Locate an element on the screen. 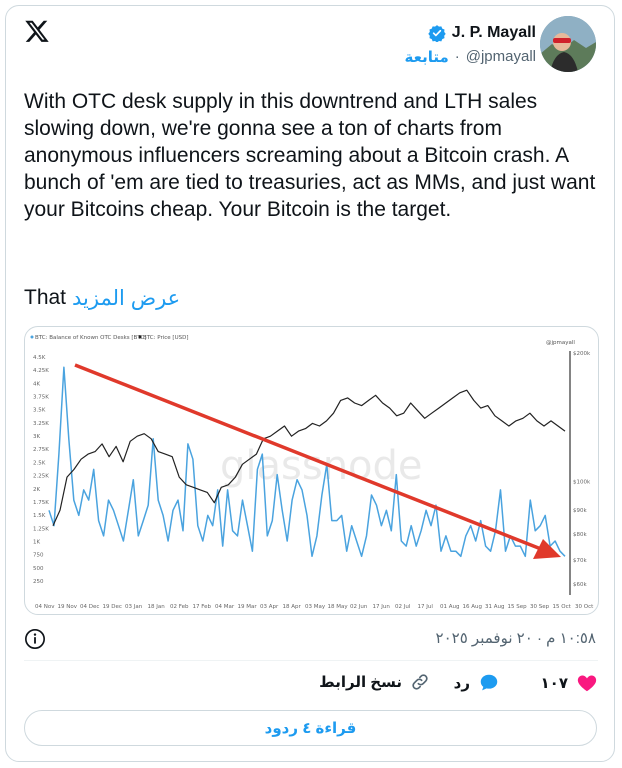  x-tick-label: 30 Oct is located at coordinates (584, 607).